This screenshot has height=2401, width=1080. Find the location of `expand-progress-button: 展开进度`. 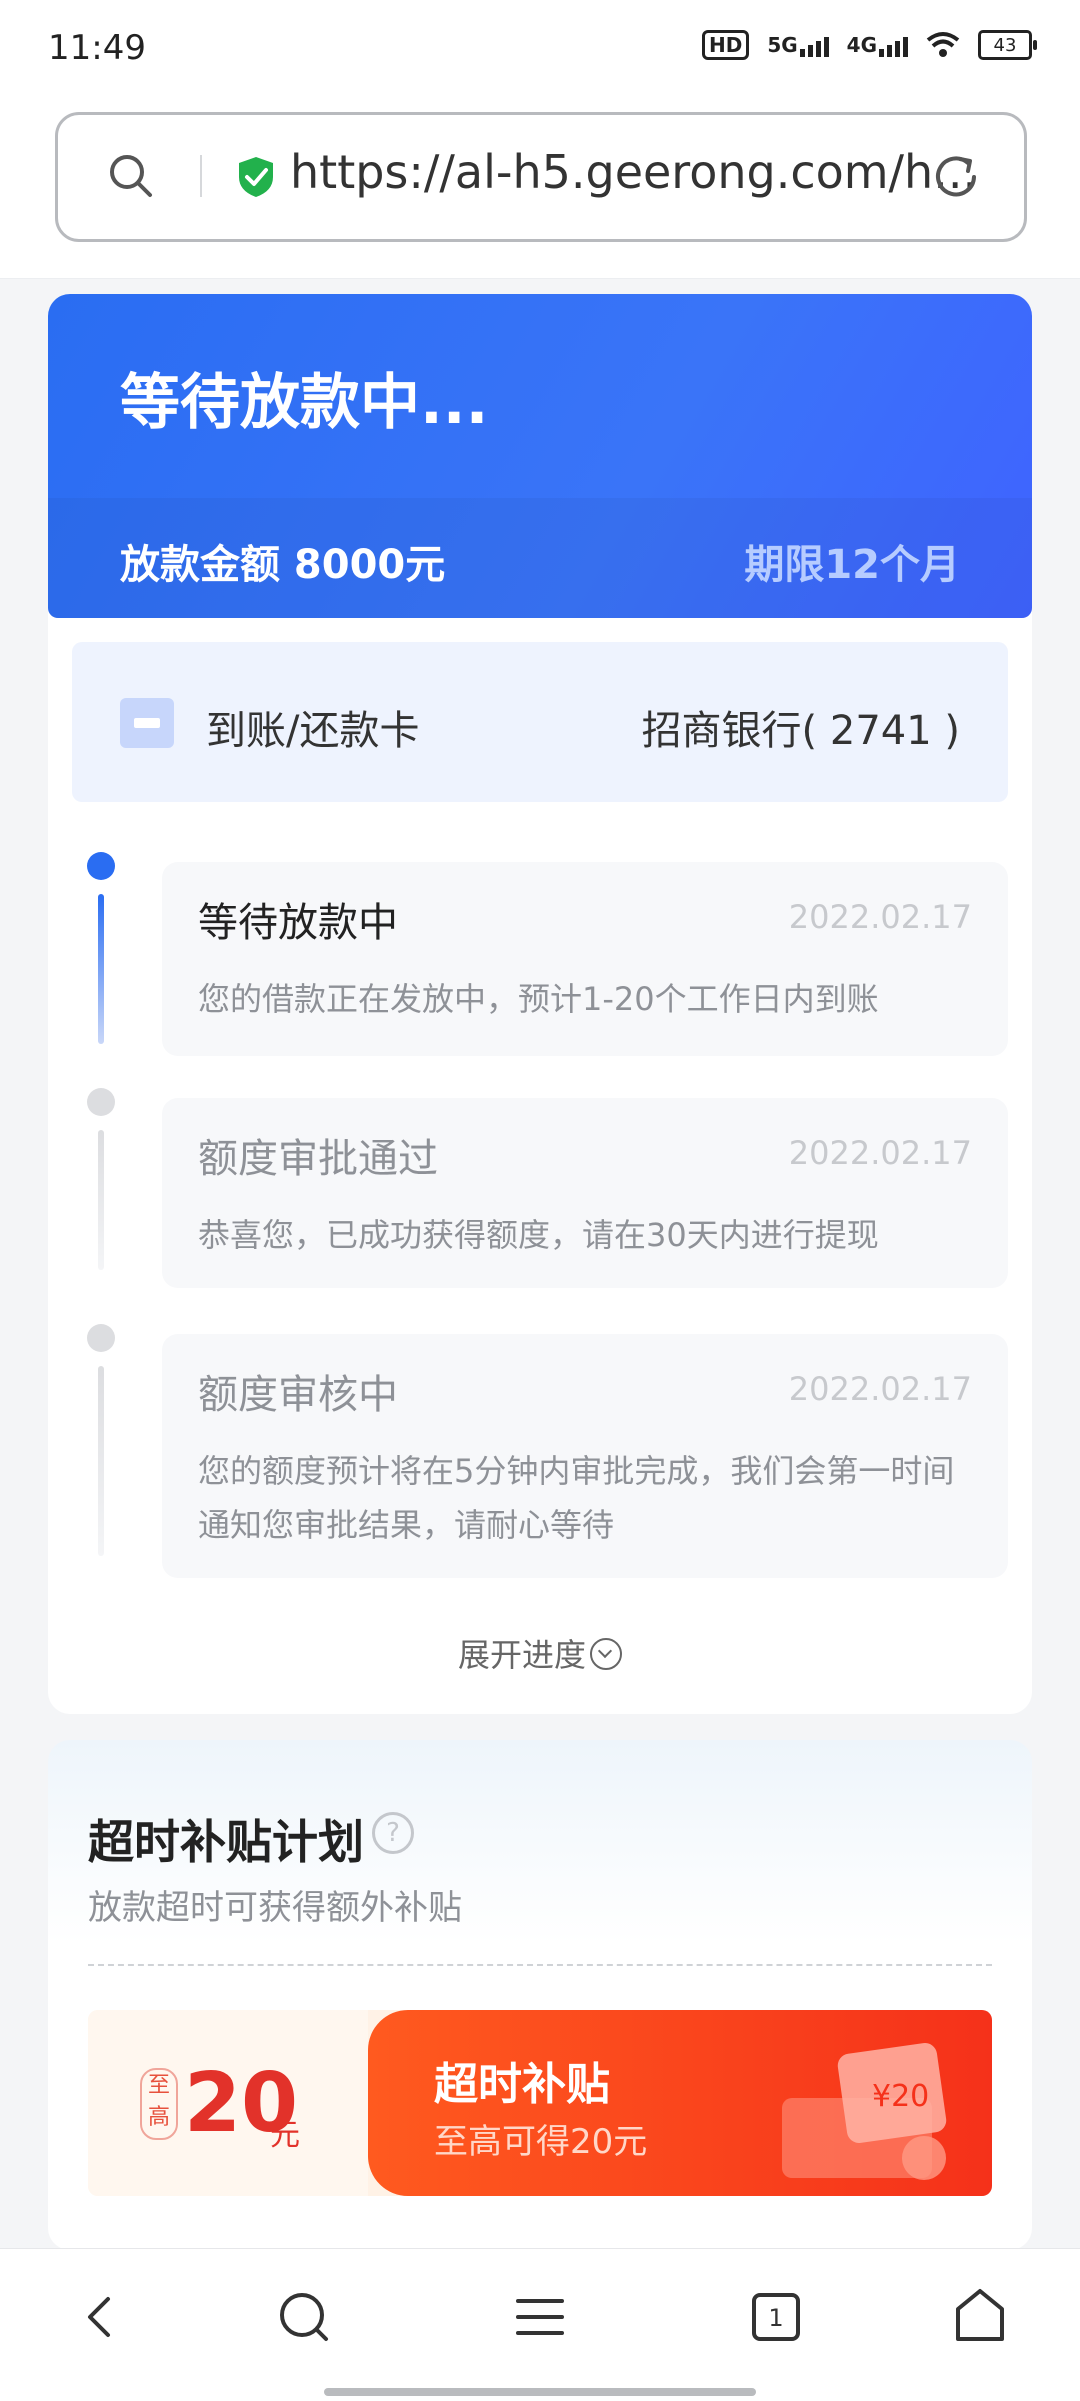

expand-progress-button: 展开进度 is located at coordinates (540, 1653).